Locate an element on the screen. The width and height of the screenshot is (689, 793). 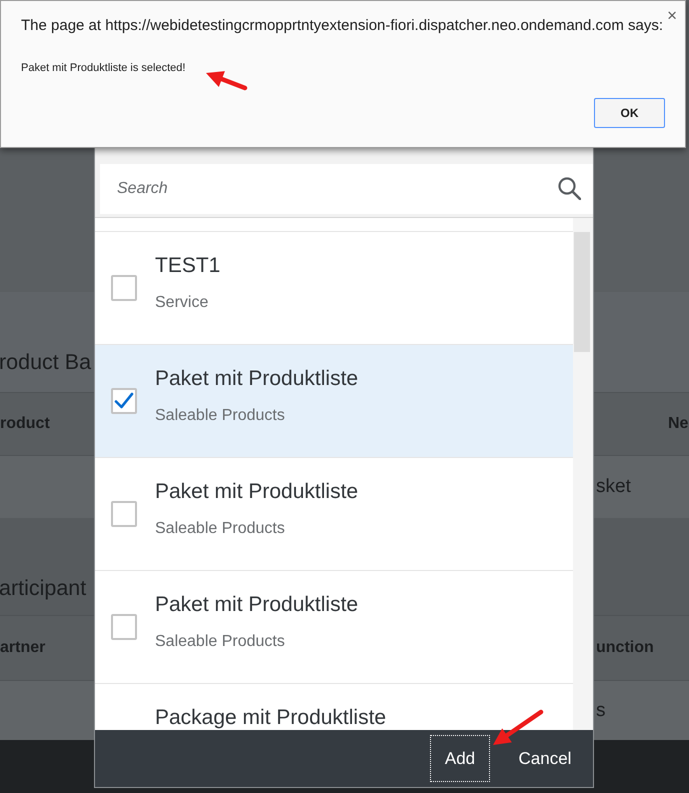
item-subtitle: Service is located at coordinates (181, 303).